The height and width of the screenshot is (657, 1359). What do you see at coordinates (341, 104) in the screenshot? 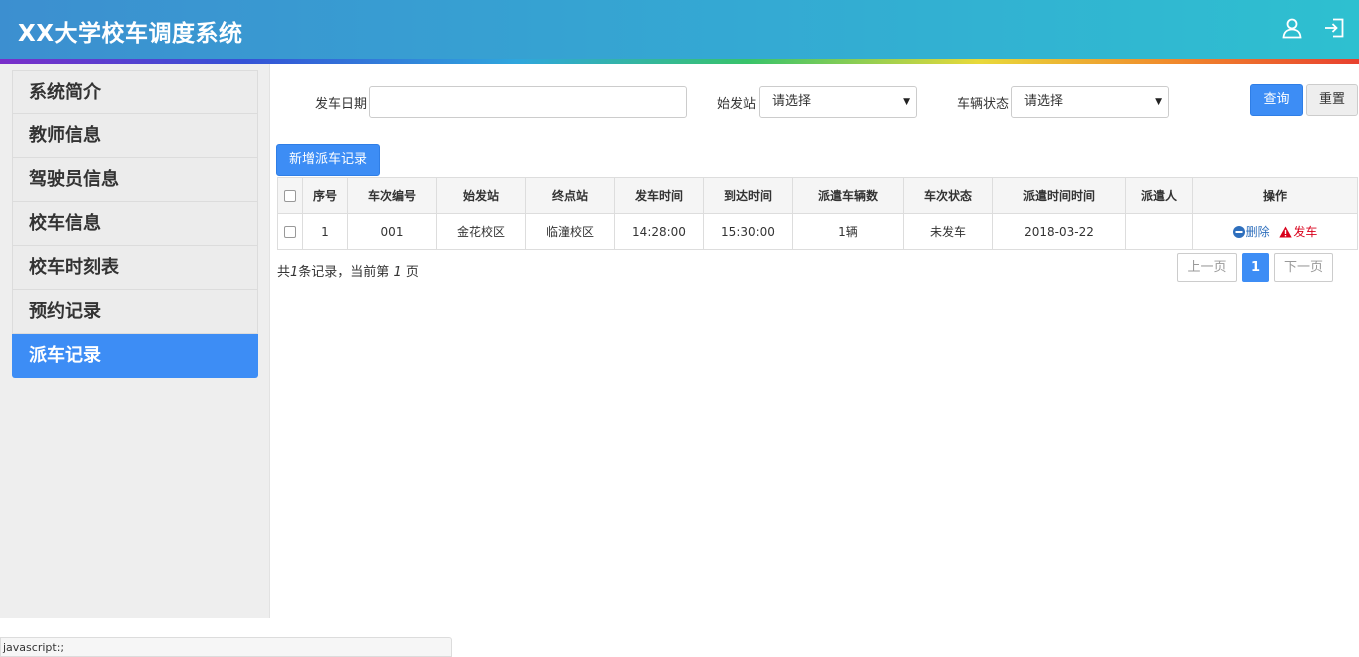
I see `date-filter-label: 发车日期` at bounding box center [341, 104].